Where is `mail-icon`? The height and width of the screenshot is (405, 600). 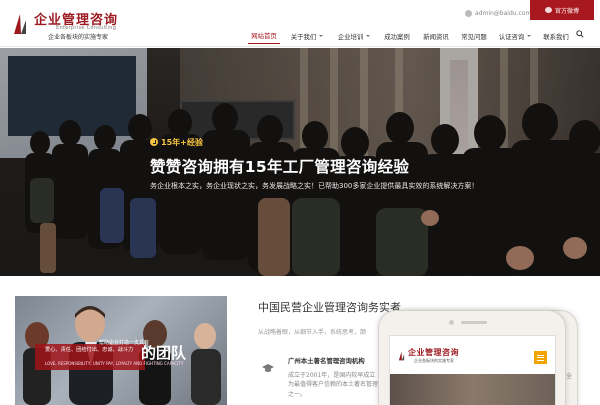
mail-icon is located at coordinates (468, 13).